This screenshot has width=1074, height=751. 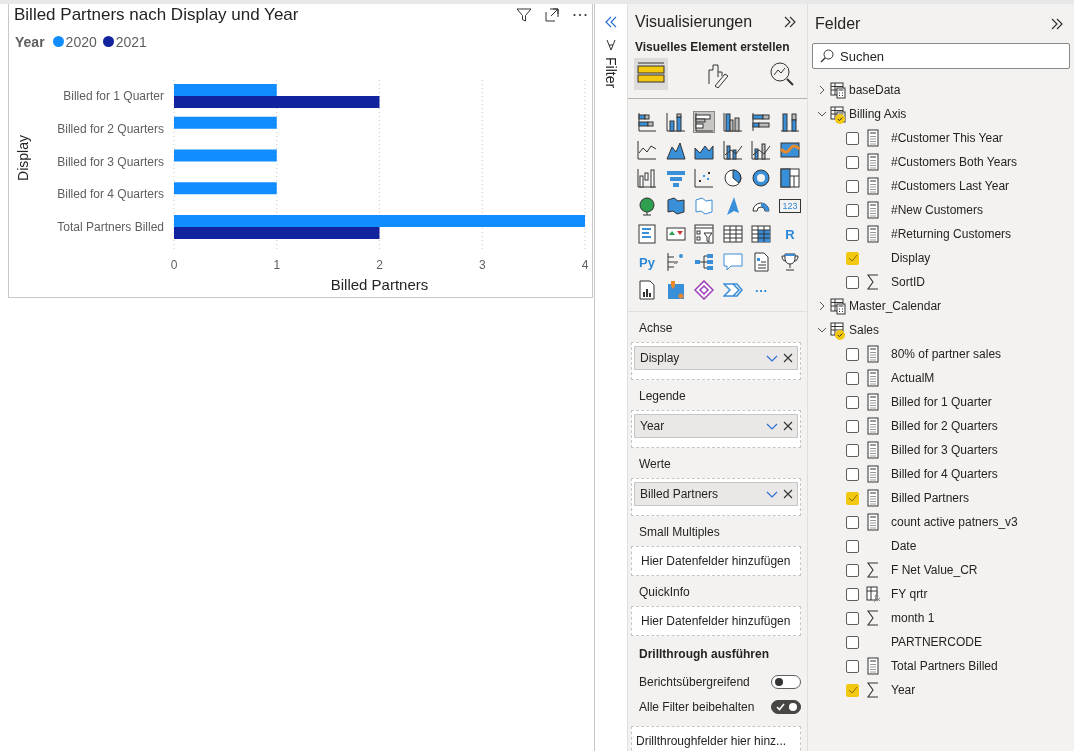 What do you see at coordinates (945, 498) in the screenshot?
I see `field-item: Billed Partners` at bounding box center [945, 498].